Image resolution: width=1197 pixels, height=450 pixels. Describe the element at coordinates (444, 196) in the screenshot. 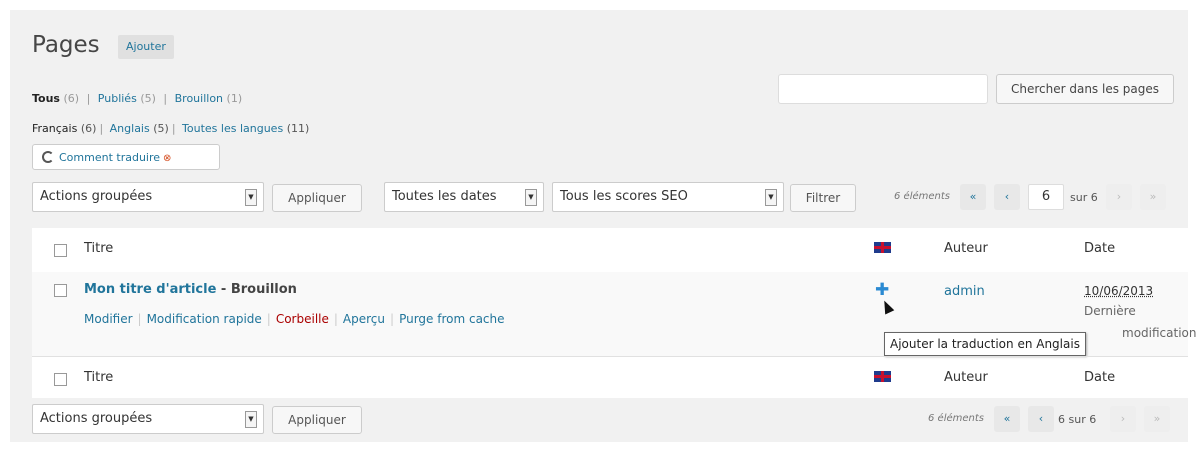

I see `dates-filter-value: Toutes les dates` at that location.